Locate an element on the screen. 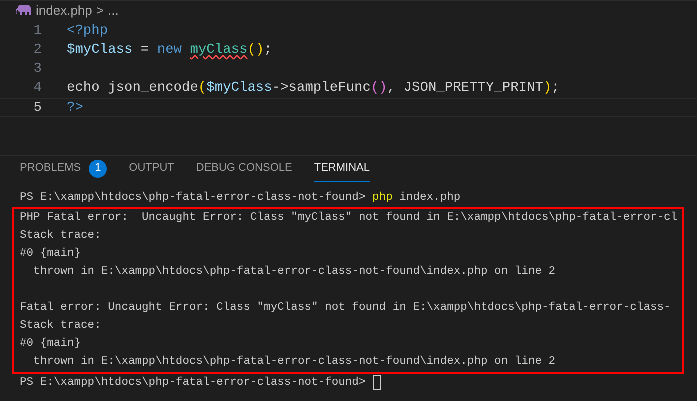  code-line: <?php is located at coordinates (87, 31).